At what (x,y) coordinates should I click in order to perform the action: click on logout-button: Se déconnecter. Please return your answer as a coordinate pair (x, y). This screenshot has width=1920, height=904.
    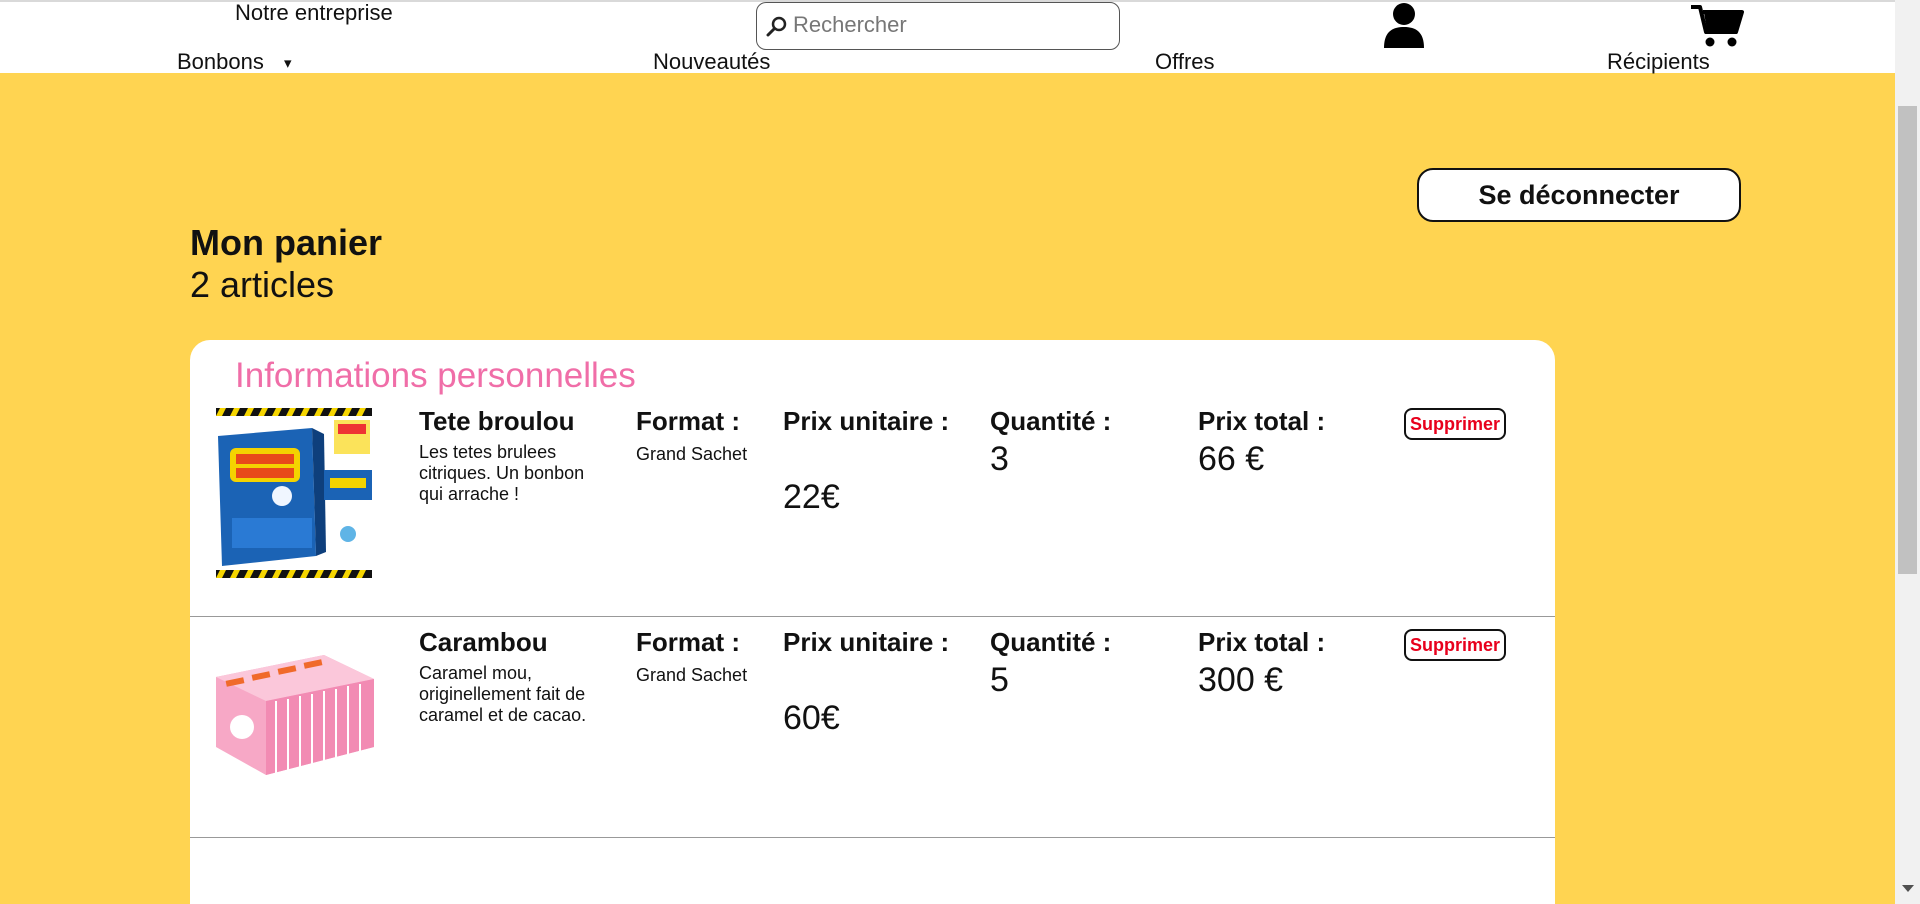
    Looking at the image, I should click on (1579, 195).